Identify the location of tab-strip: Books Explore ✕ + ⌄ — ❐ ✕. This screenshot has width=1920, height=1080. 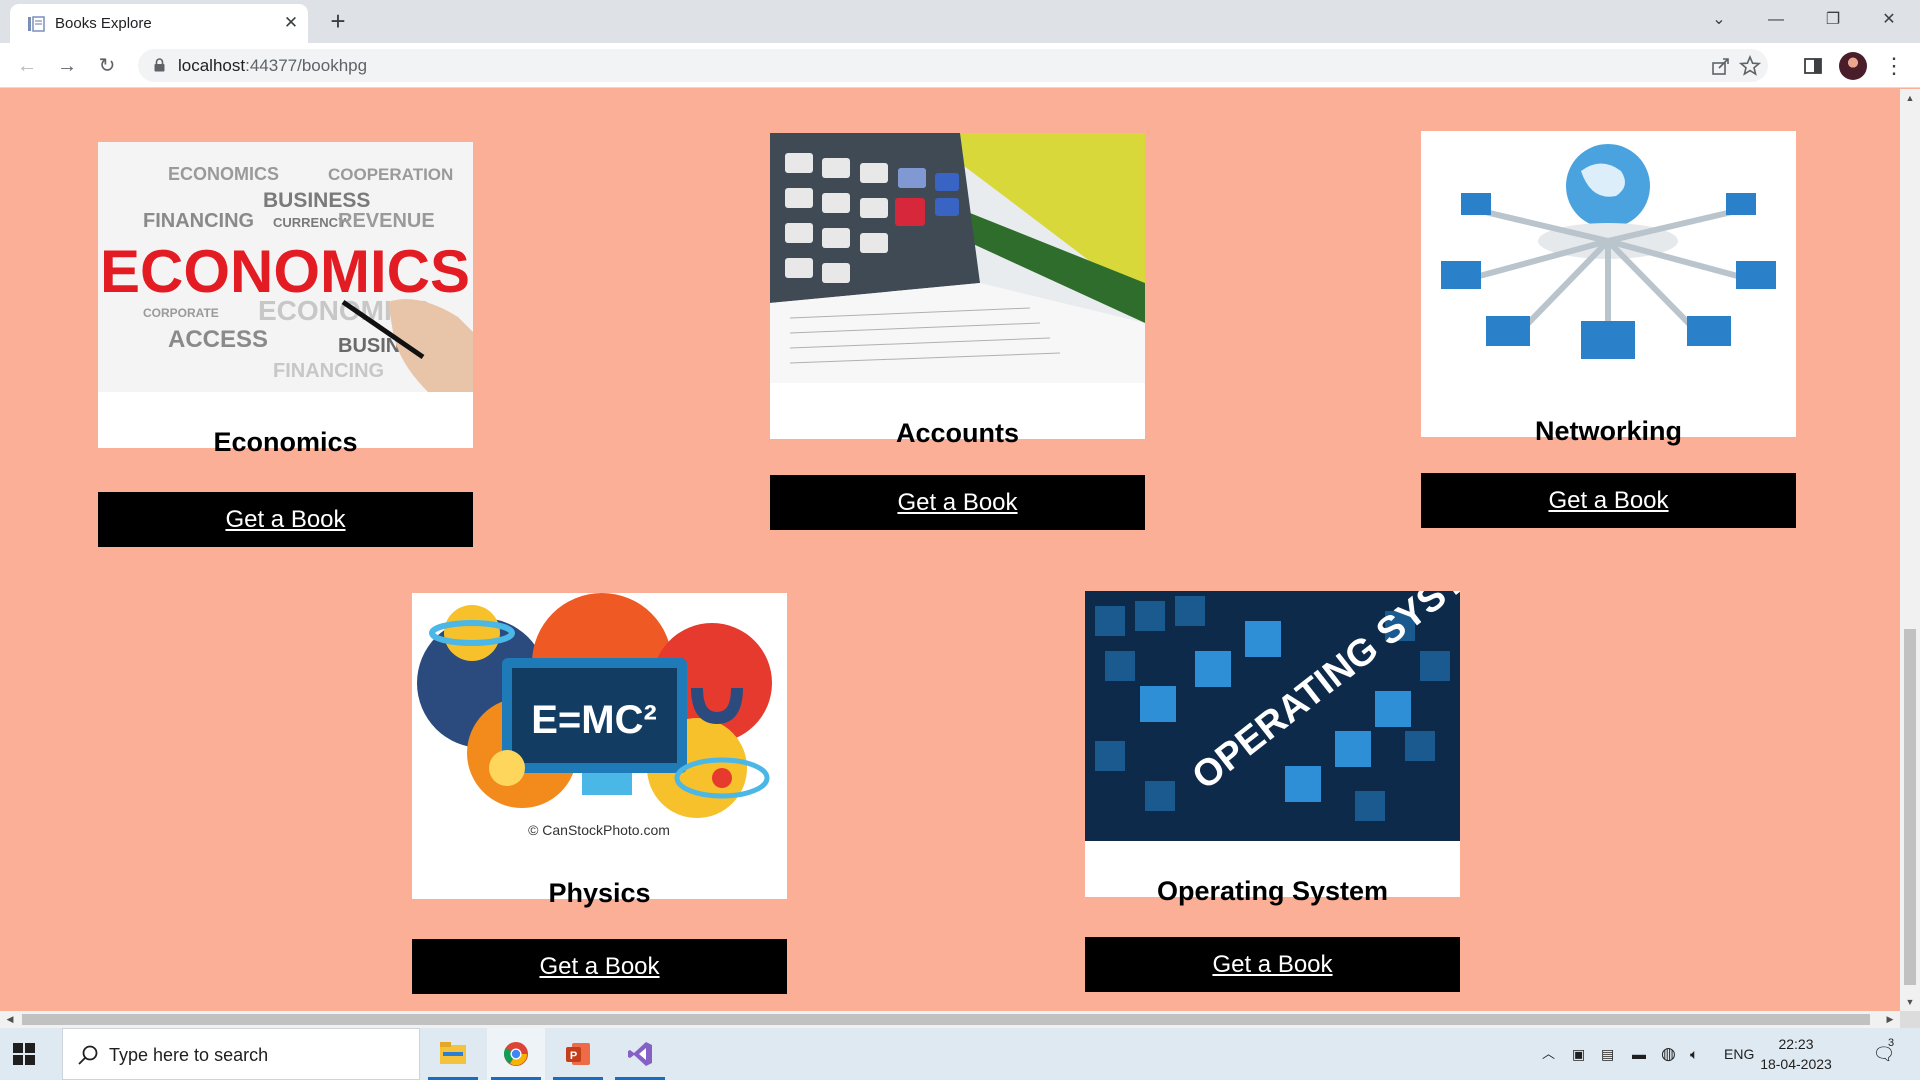
(960, 21).